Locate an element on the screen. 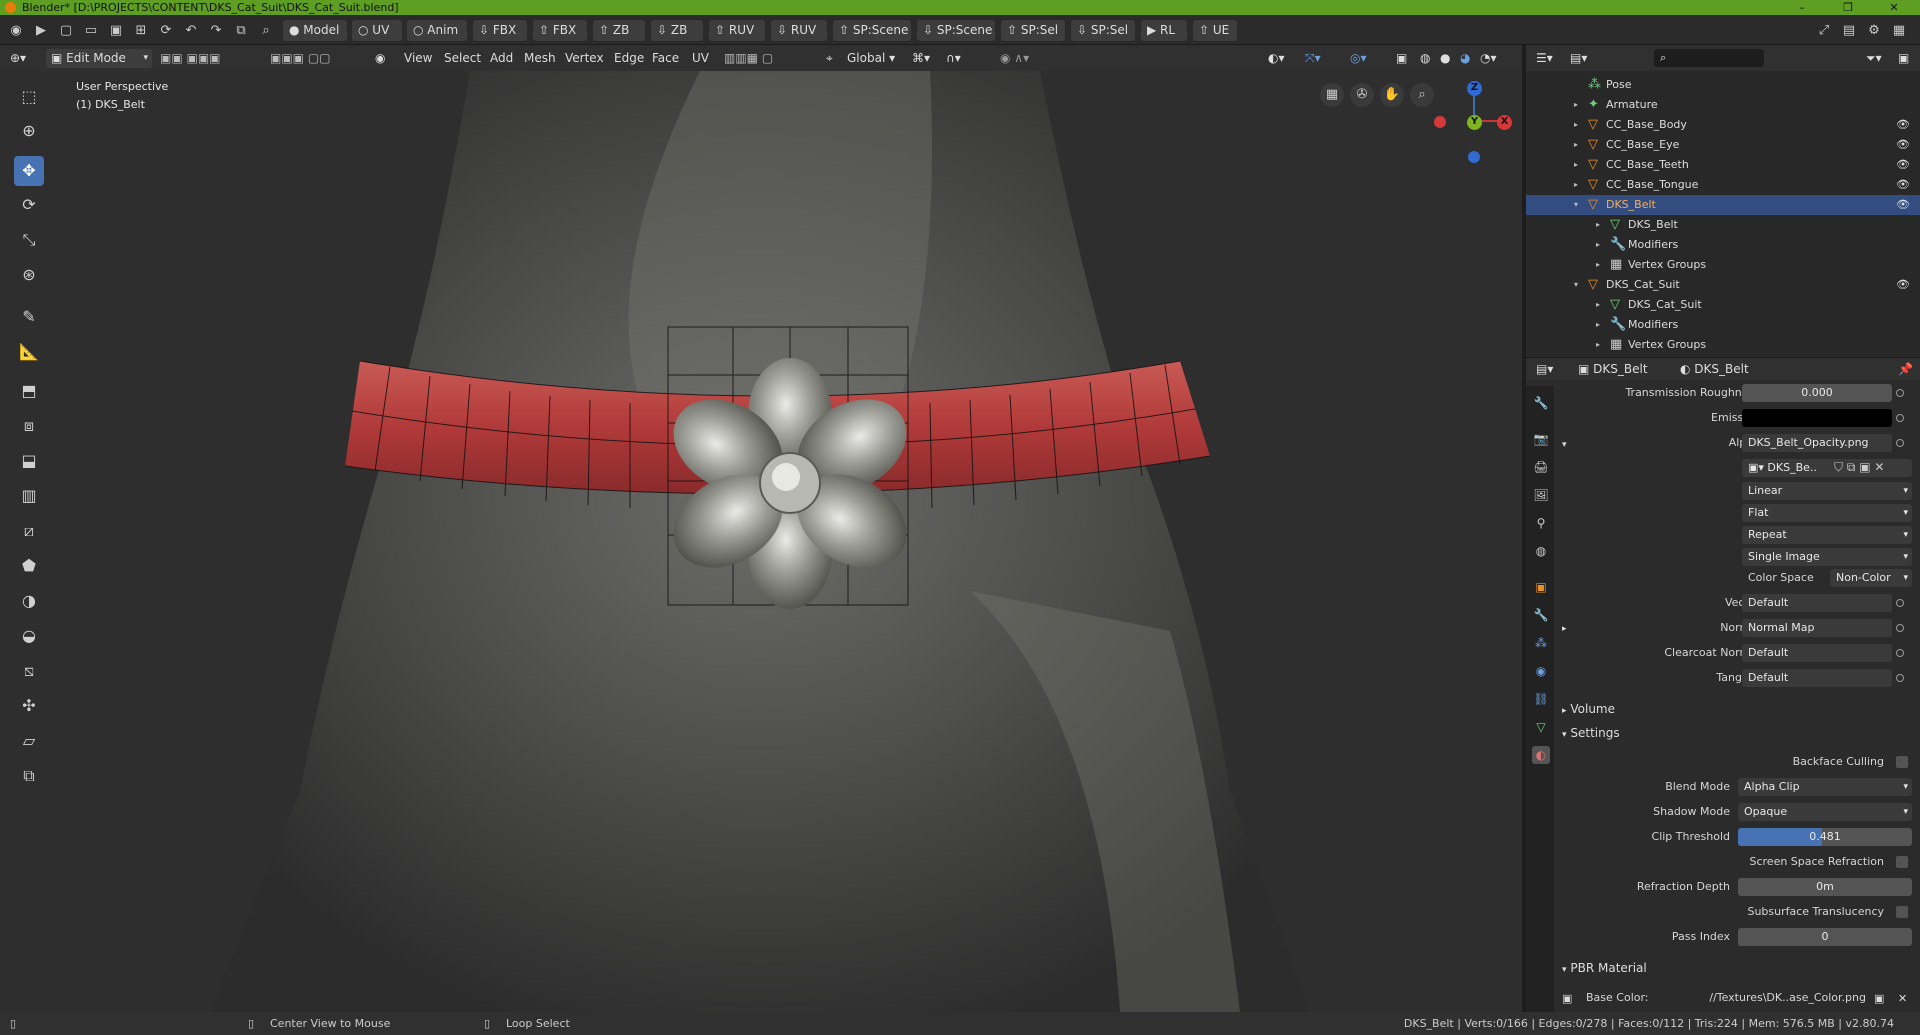  tool-tab-icon: 🔧 is located at coordinates (1541, 403).